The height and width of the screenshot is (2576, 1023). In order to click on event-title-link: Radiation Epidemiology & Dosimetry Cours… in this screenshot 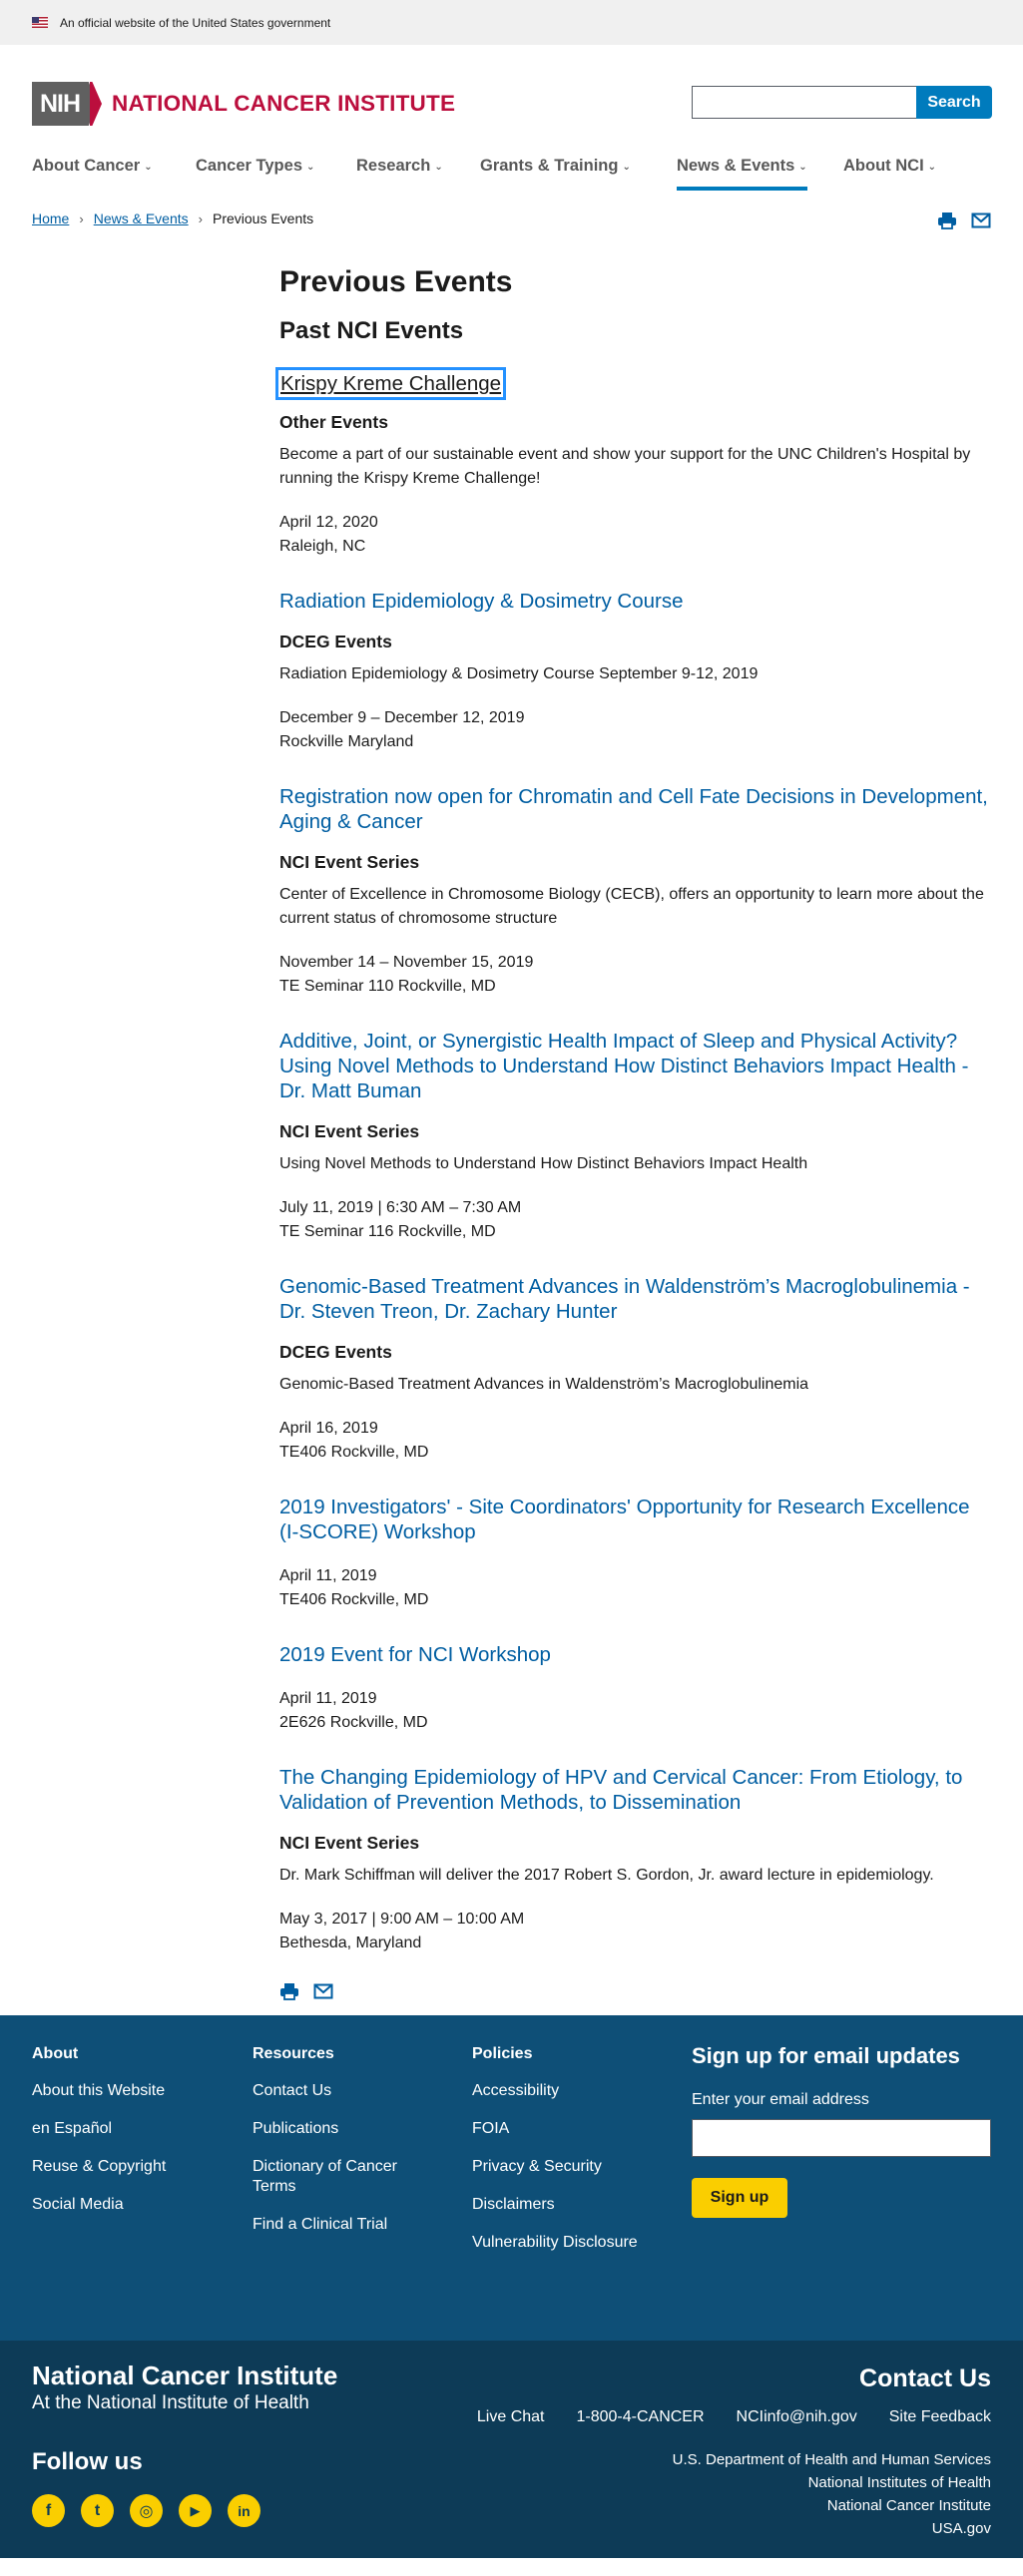, I will do `click(635, 601)`.